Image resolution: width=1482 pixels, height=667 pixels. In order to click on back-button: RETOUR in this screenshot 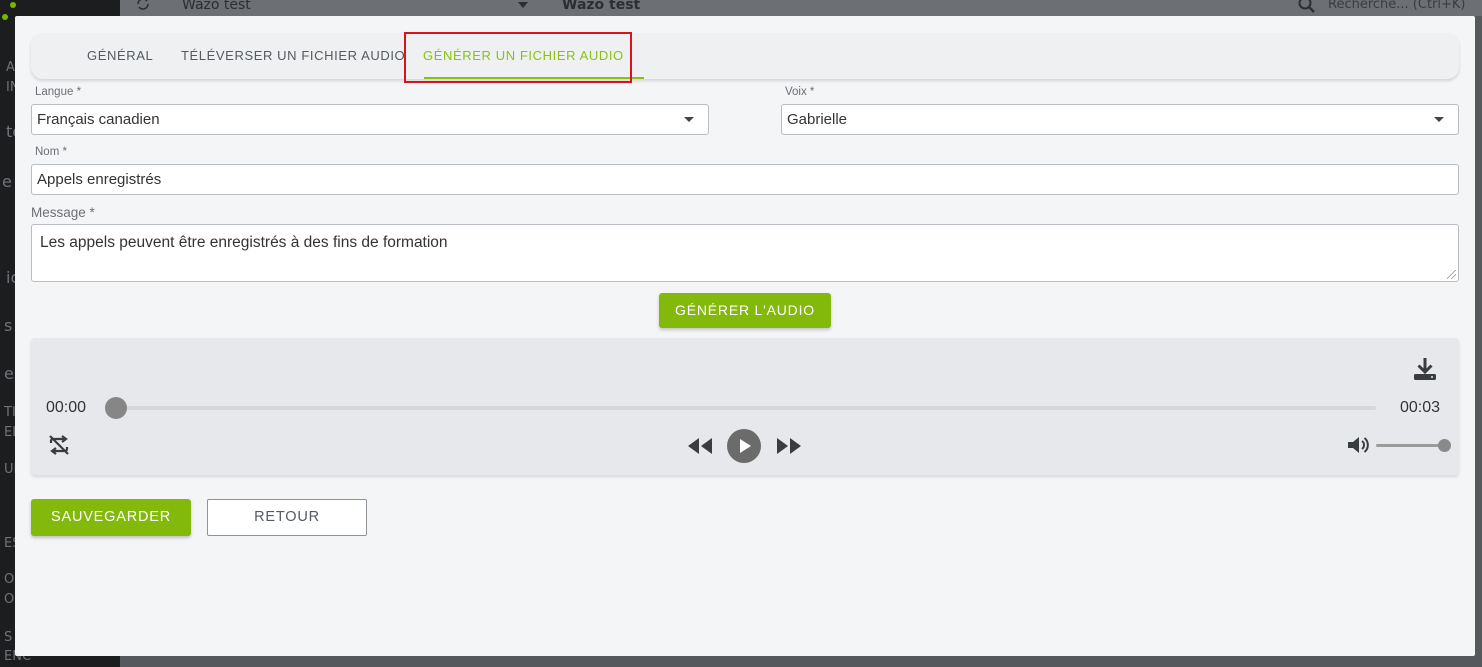, I will do `click(287, 517)`.